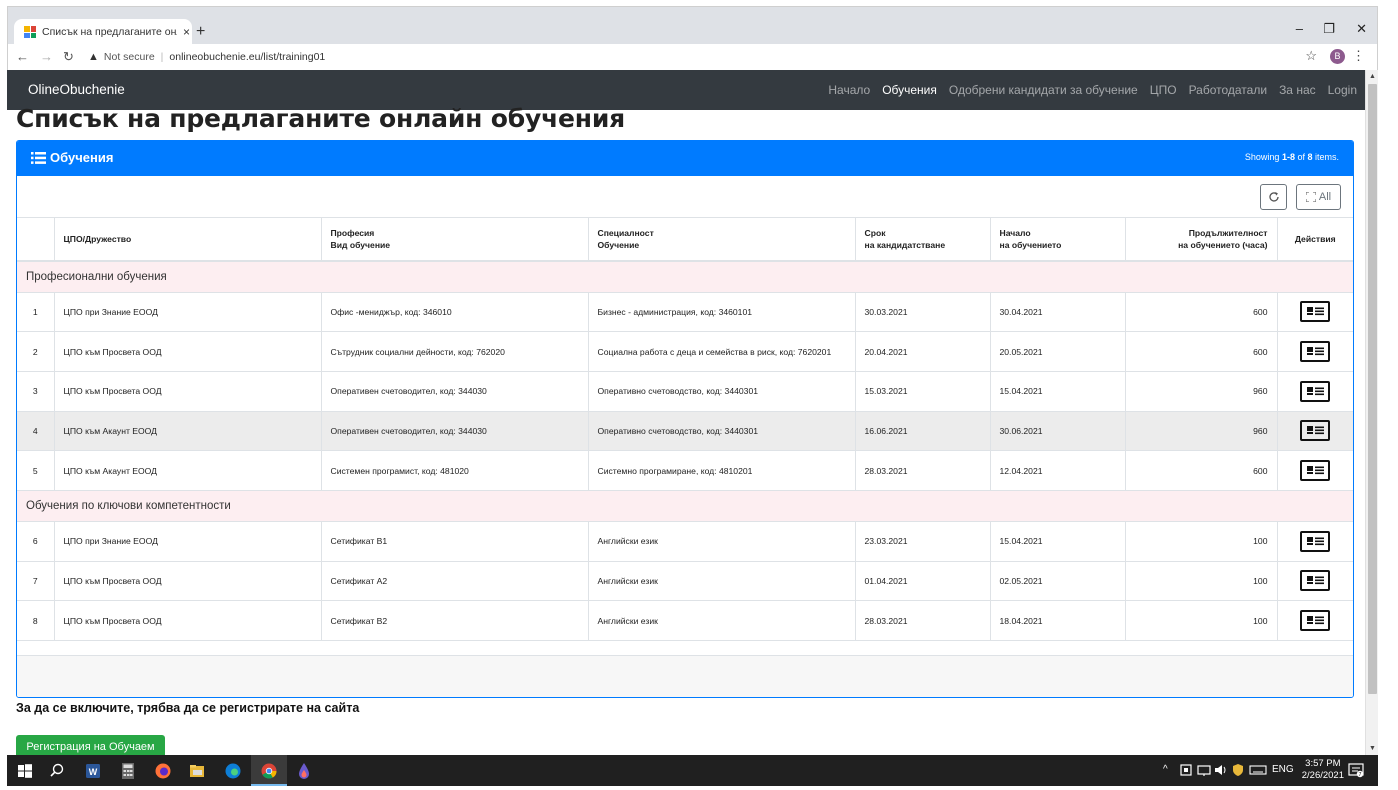  I want to click on header-duration-sub: на обучението (часа), so click(1223, 245).